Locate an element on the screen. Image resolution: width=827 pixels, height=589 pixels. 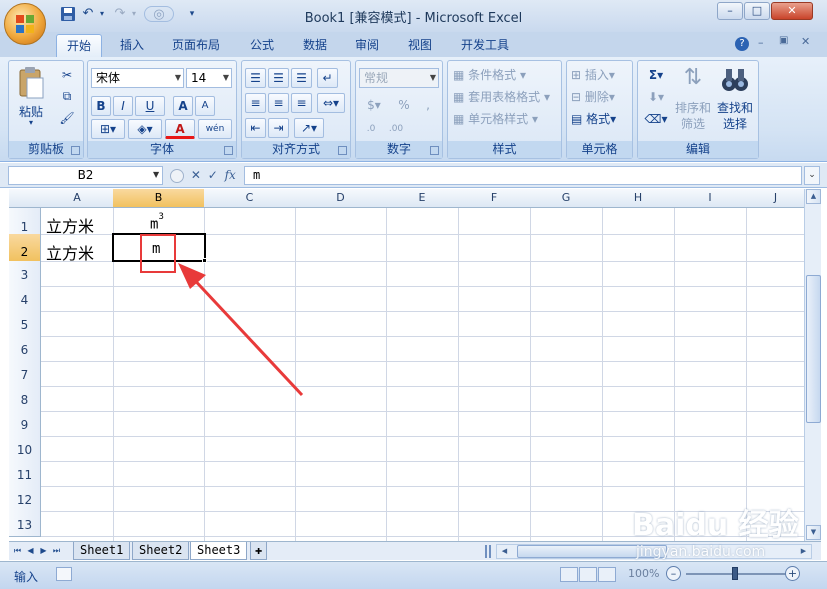
tab-data: 数据 is located at coordinates (315, 45).